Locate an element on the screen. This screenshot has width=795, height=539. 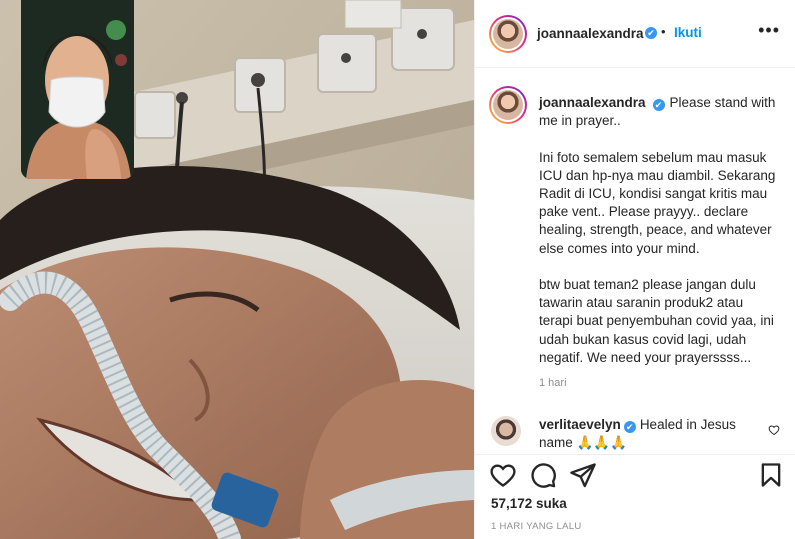
follow-button: Ikuti is located at coordinates (688, 32).